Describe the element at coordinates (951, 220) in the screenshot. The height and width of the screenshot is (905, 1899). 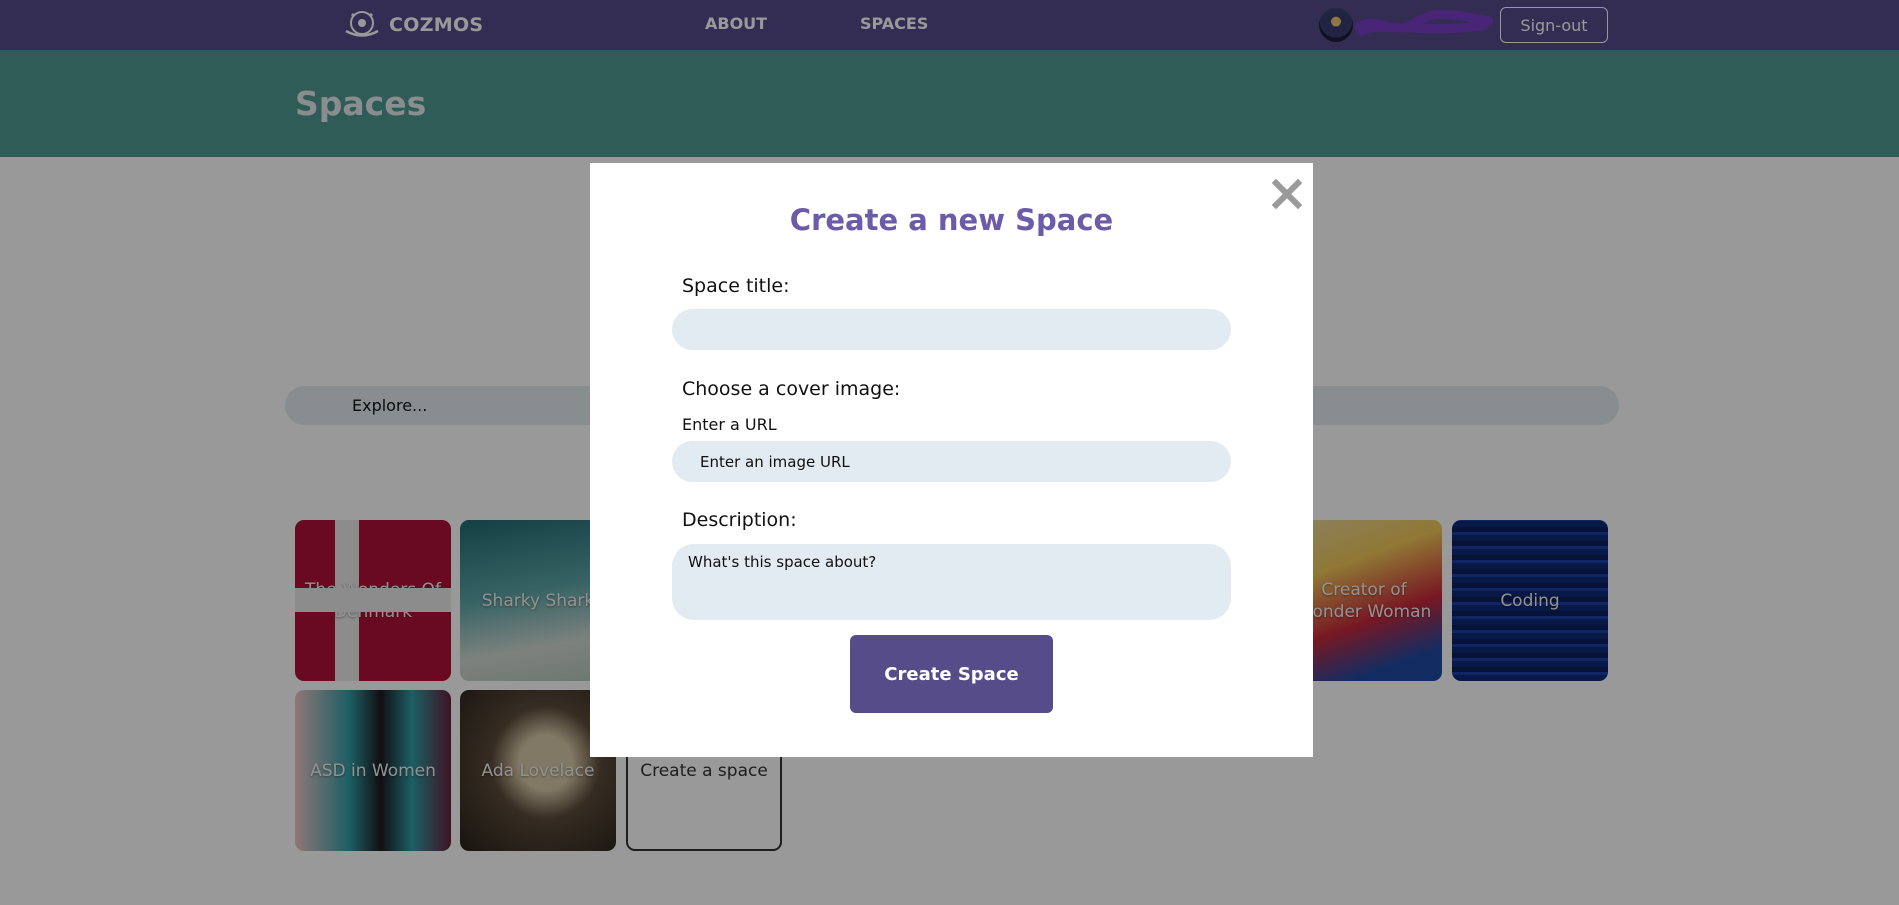
I see `modal-title: Create a new Space` at that location.